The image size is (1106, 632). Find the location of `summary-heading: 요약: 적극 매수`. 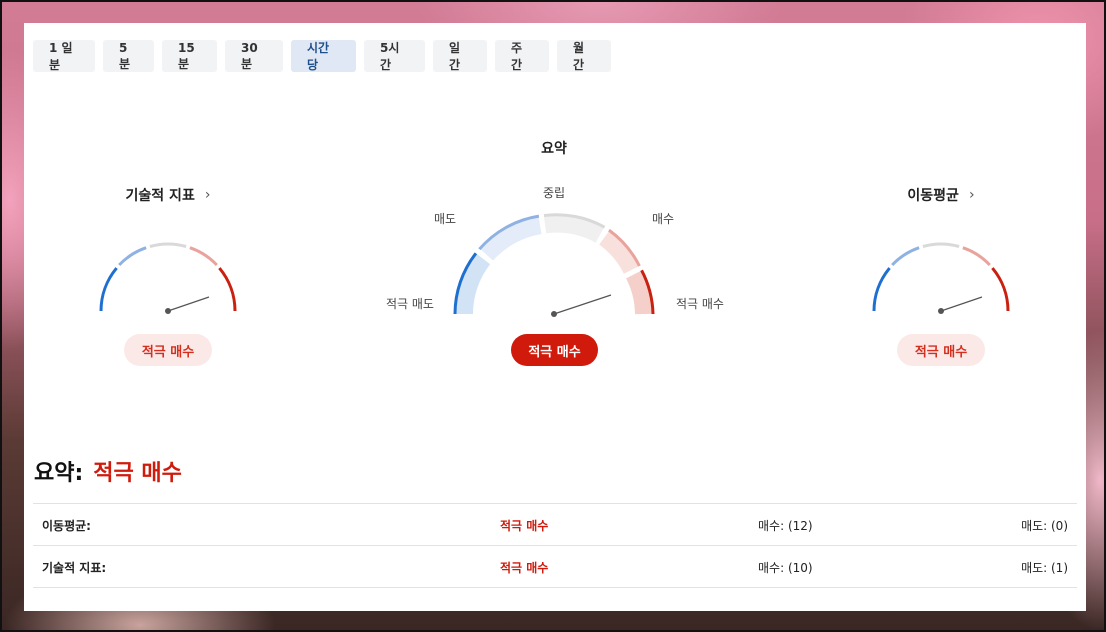

summary-heading: 요약: 적극 매수 is located at coordinates (108, 471).